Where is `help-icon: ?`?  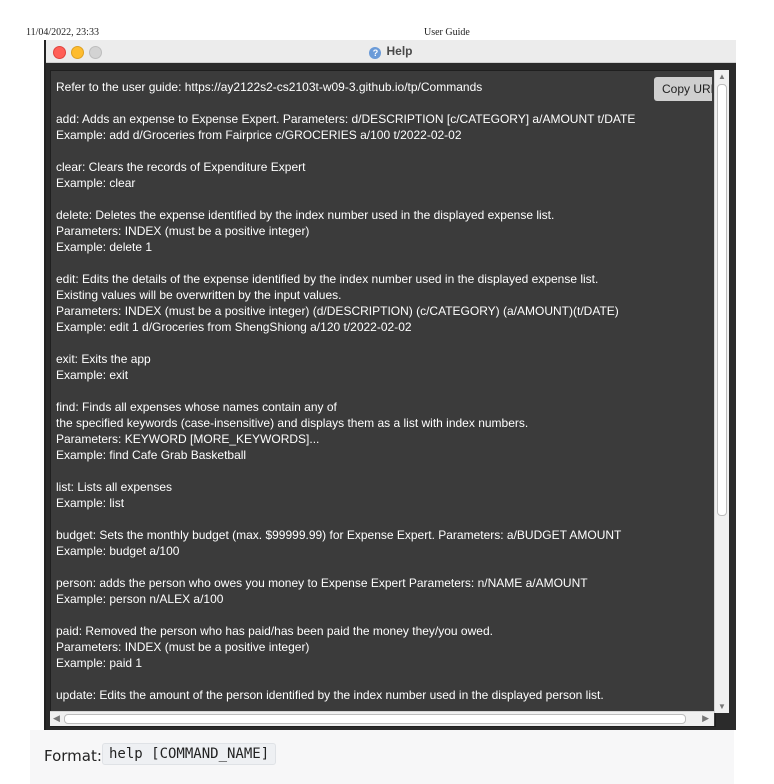 help-icon: ? is located at coordinates (375, 53).